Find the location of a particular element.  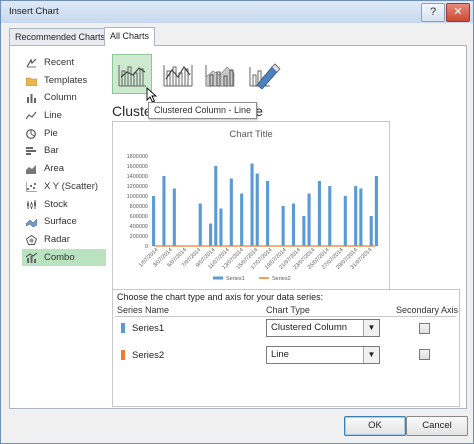

sidebar-item-line: Line is located at coordinates (64, 116).